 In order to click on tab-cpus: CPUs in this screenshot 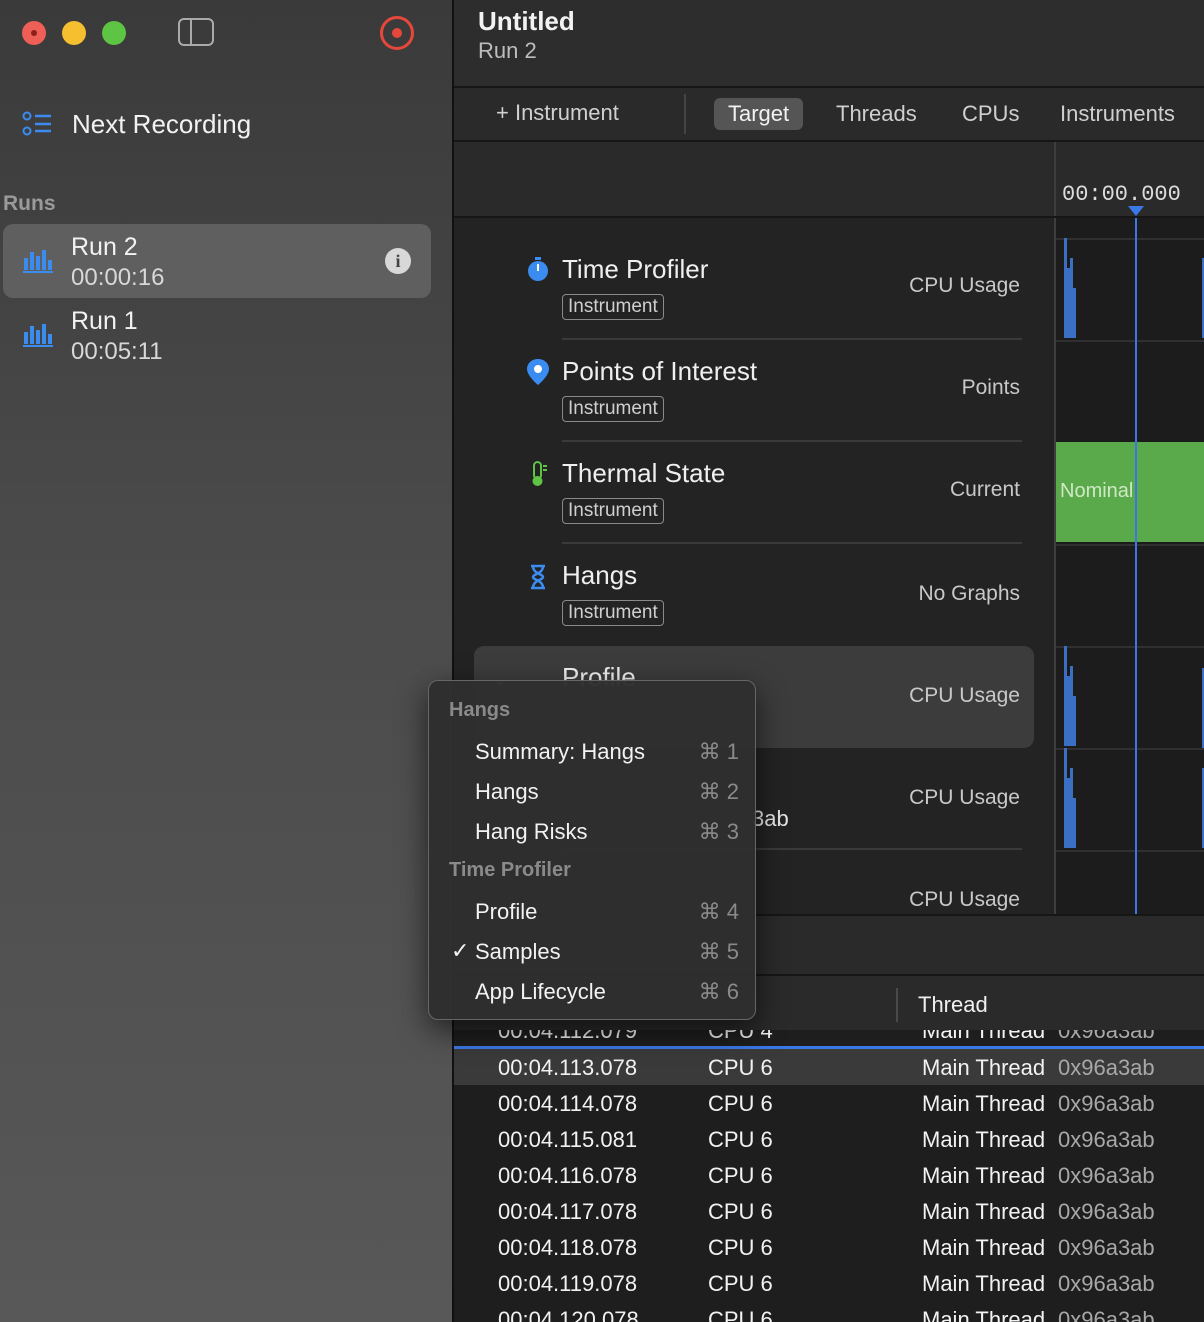, I will do `click(990, 114)`.